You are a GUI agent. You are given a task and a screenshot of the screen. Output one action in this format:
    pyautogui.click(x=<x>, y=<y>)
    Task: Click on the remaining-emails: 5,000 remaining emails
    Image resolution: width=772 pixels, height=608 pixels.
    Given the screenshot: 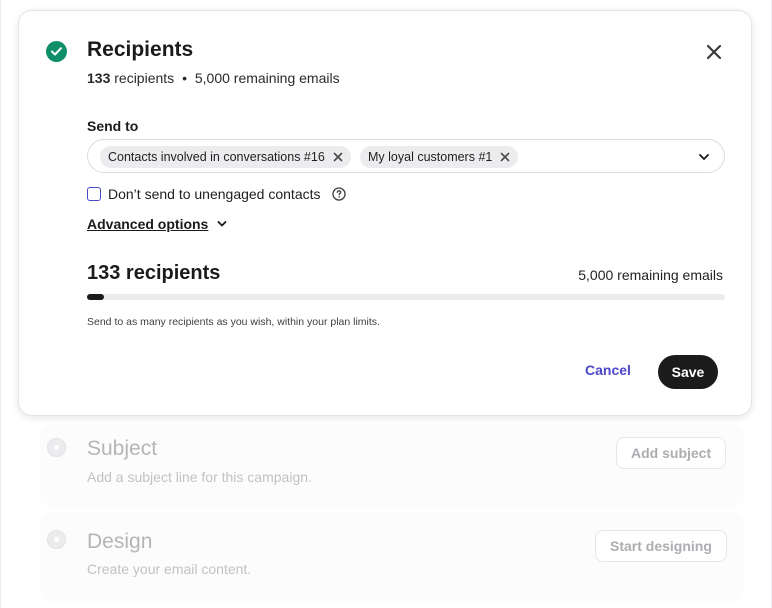 What is the action you would take?
    pyautogui.click(x=650, y=275)
    